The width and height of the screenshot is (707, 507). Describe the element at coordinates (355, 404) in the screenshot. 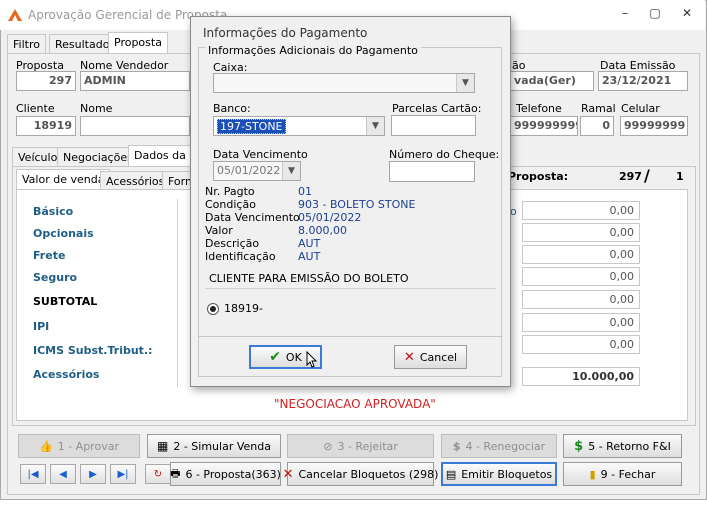

I see `status-message: "NEGOCIACAO APROVADA"` at that location.